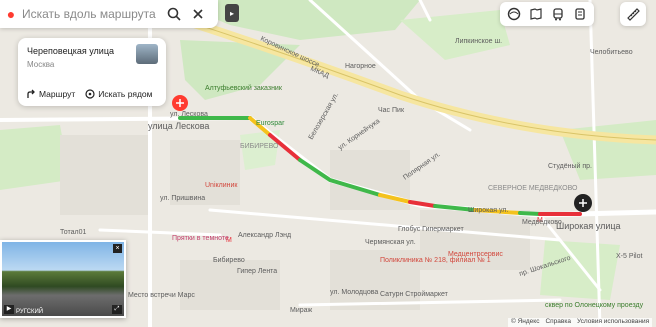  What do you see at coordinates (244, 88) in the screenshot?
I see `label-altufyevo-park: Алтуфьевский заказник` at bounding box center [244, 88].